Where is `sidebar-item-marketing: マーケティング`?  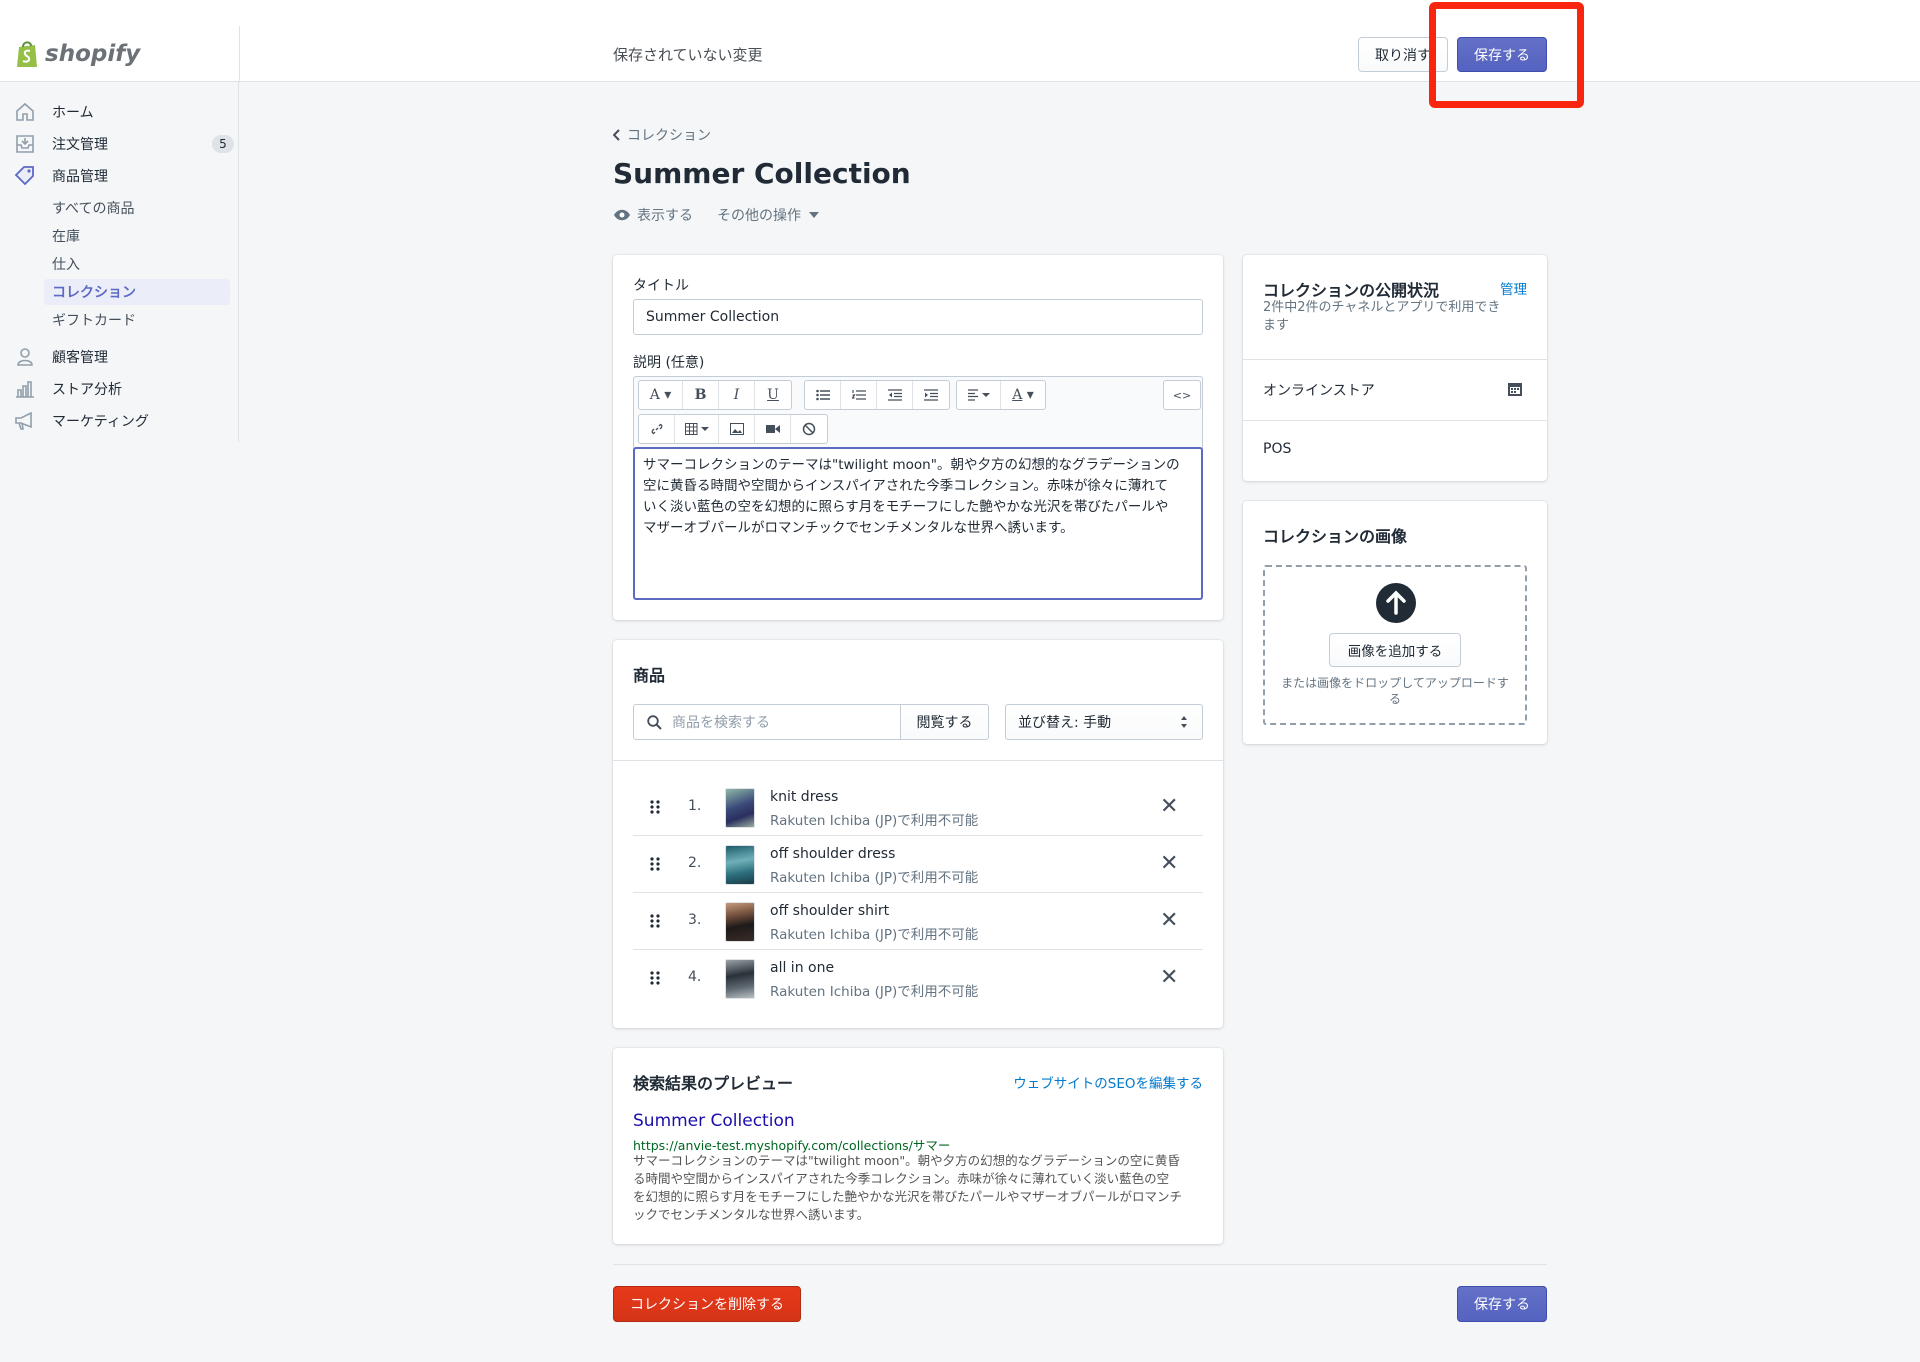
sidebar-item-marketing: マーケティング is located at coordinates (121, 421).